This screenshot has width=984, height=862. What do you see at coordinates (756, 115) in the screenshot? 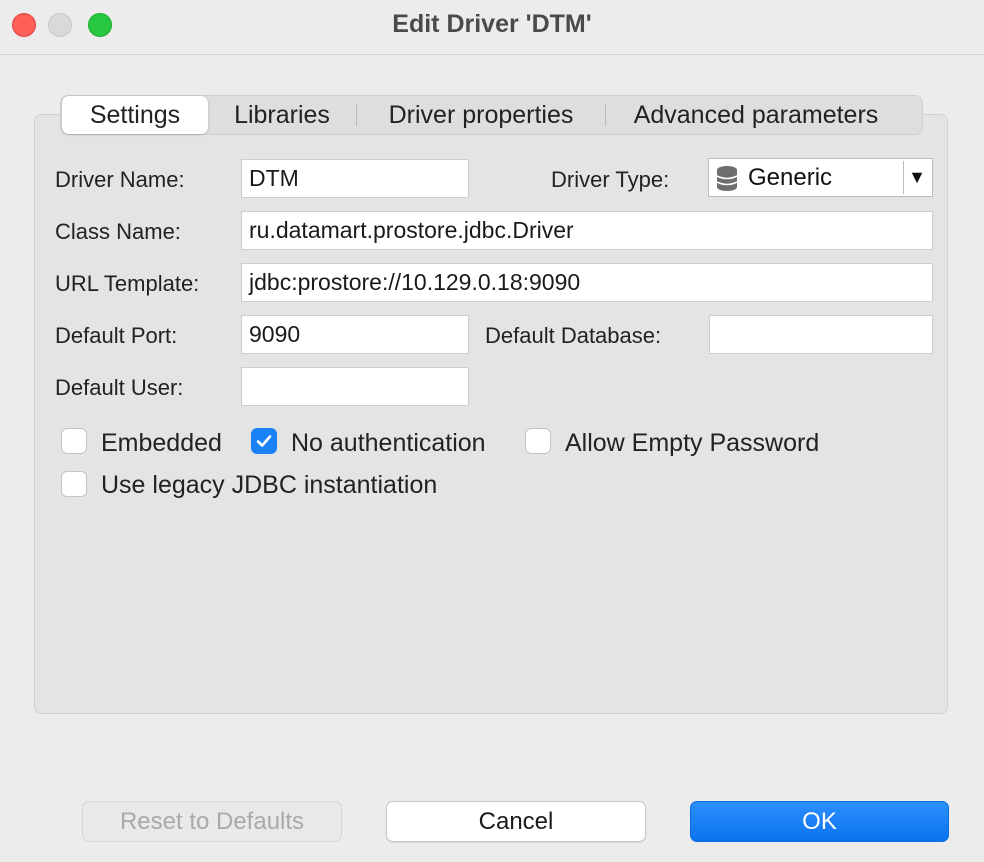
I see `tab-advanced-parameters: Advanced parameters` at bounding box center [756, 115].